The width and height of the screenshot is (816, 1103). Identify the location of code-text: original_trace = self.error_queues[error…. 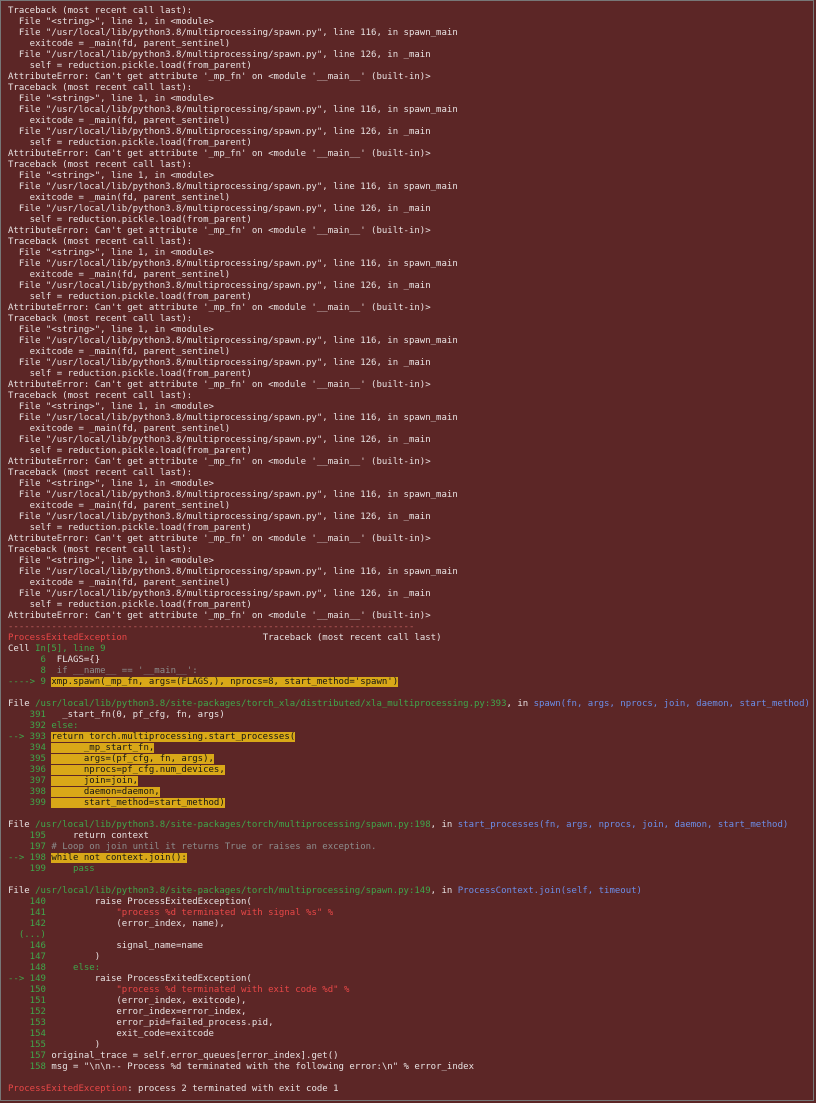
(195, 1056).